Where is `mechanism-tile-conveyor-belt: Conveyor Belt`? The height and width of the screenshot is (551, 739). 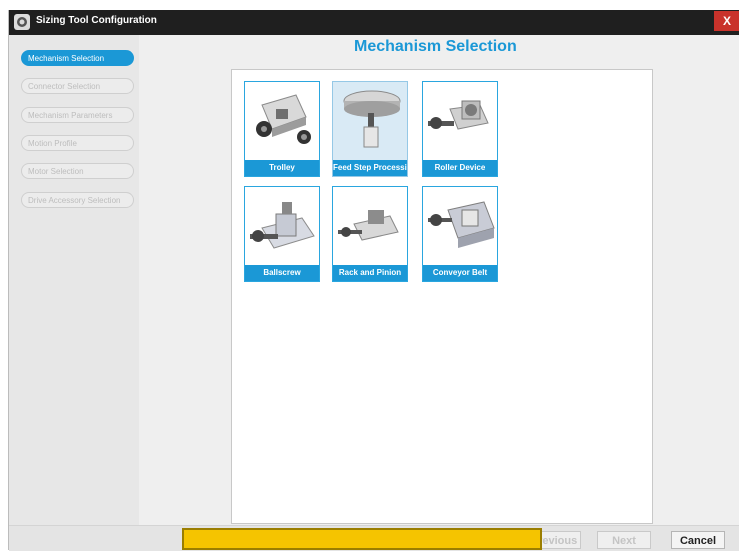 mechanism-tile-conveyor-belt: Conveyor Belt is located at coordinates (460, 234).